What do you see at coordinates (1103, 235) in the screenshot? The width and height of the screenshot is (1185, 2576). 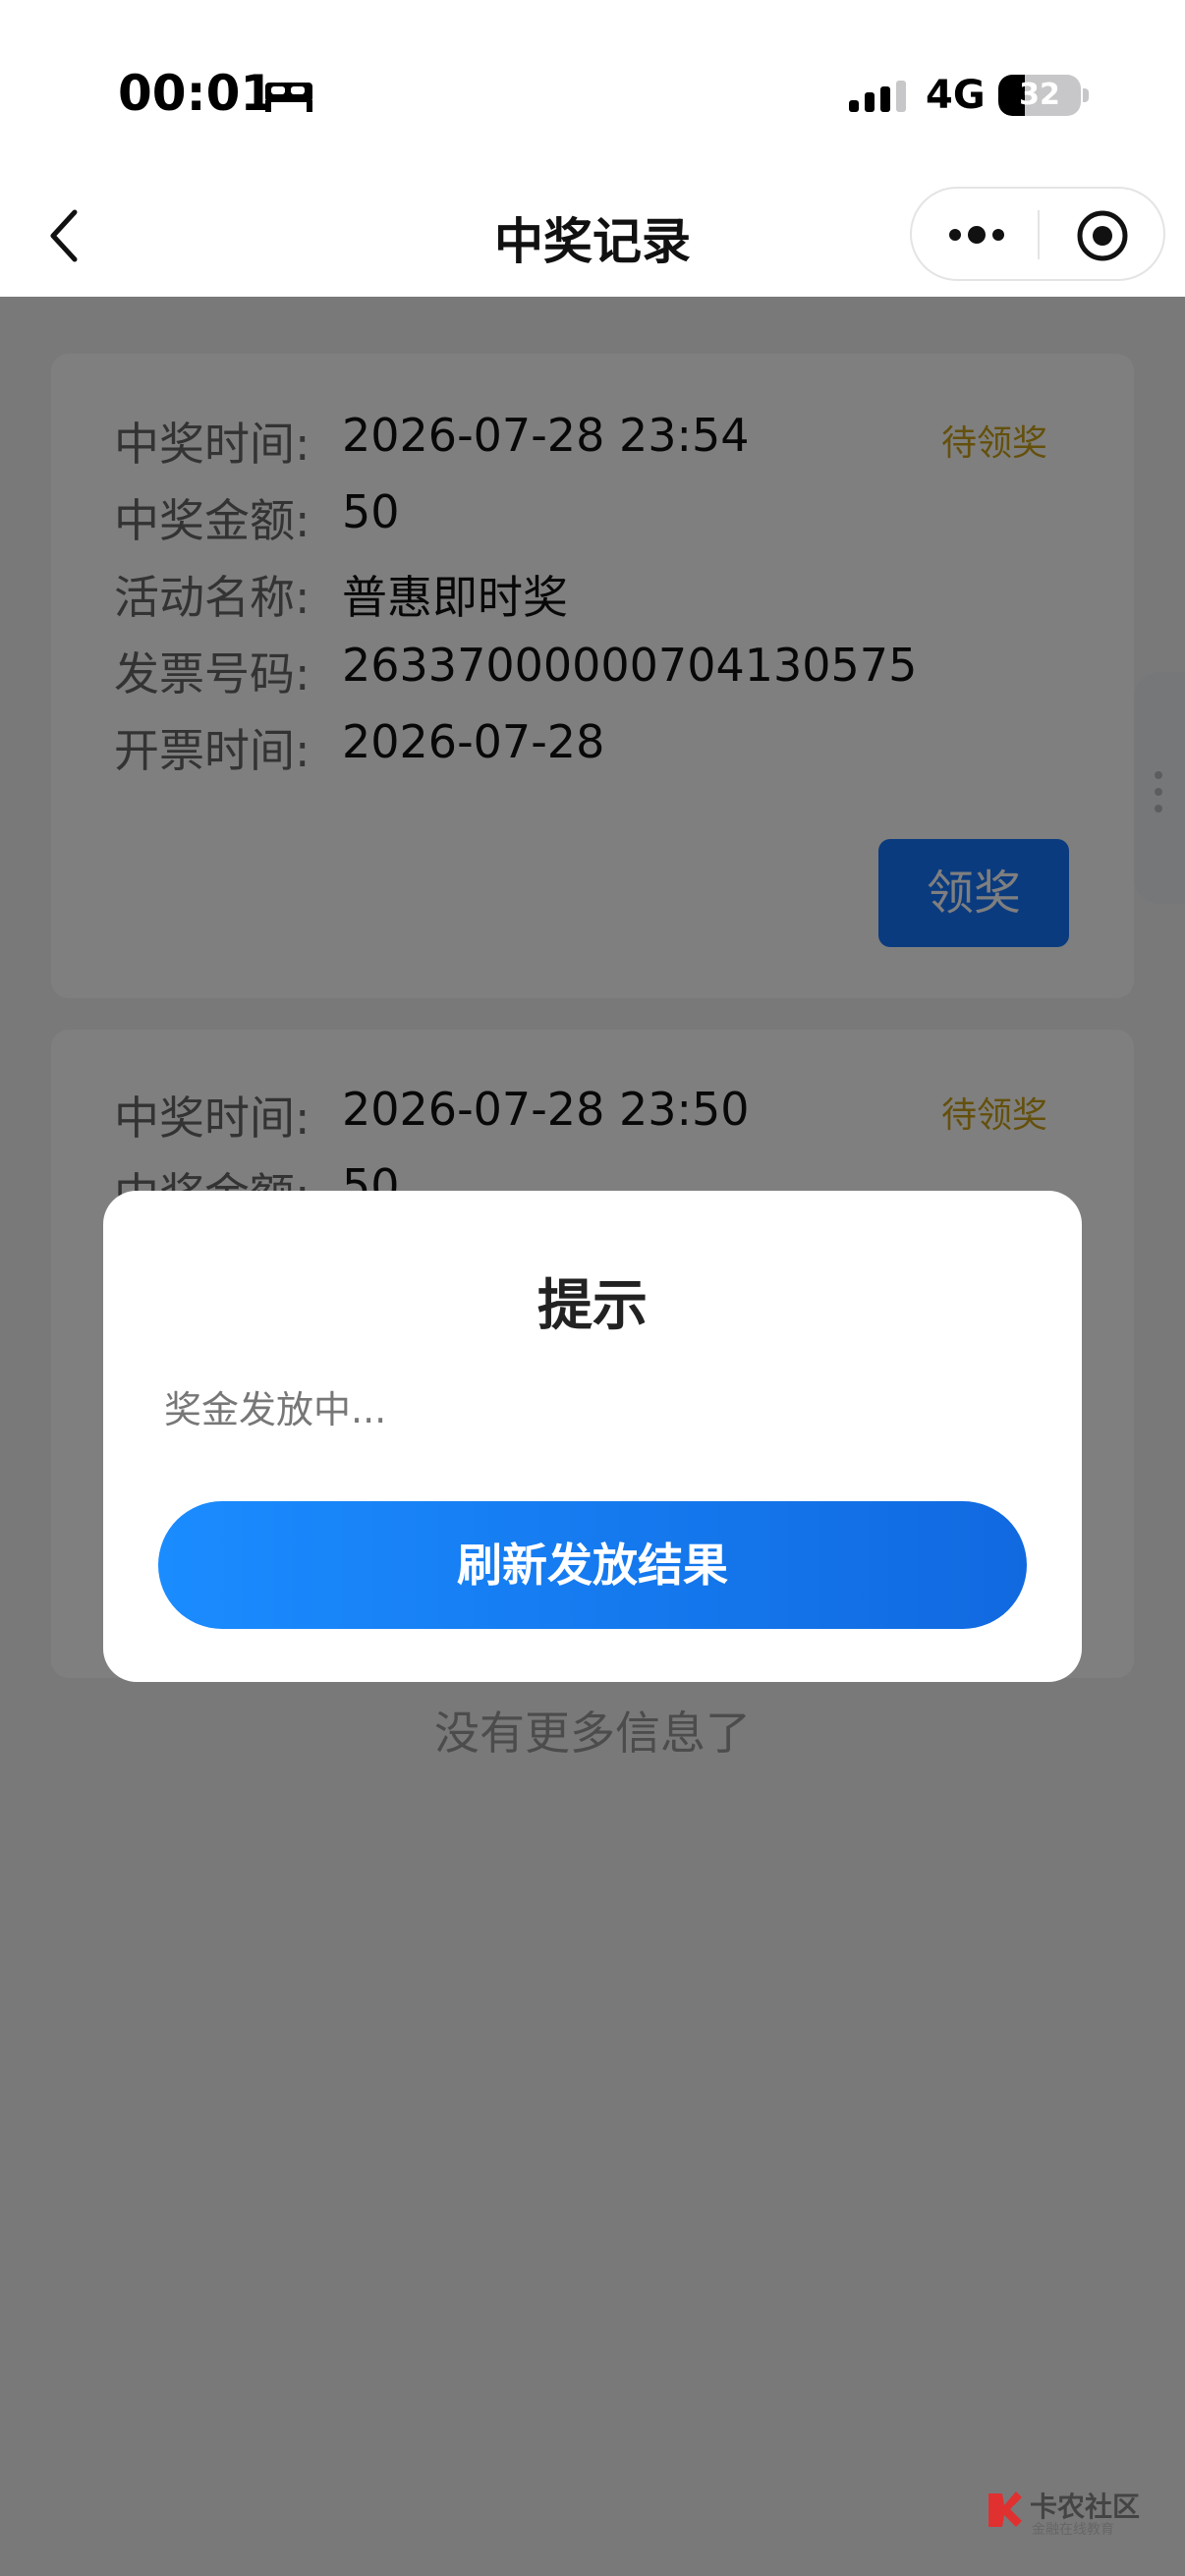 I see `close-target-icon` at bounding box center [1103, 235].